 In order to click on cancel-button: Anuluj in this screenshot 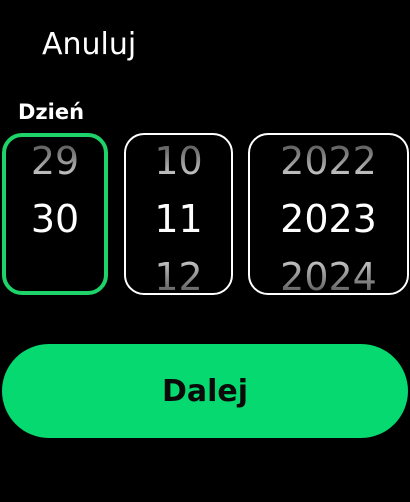, I will do `click(89, 45)`.